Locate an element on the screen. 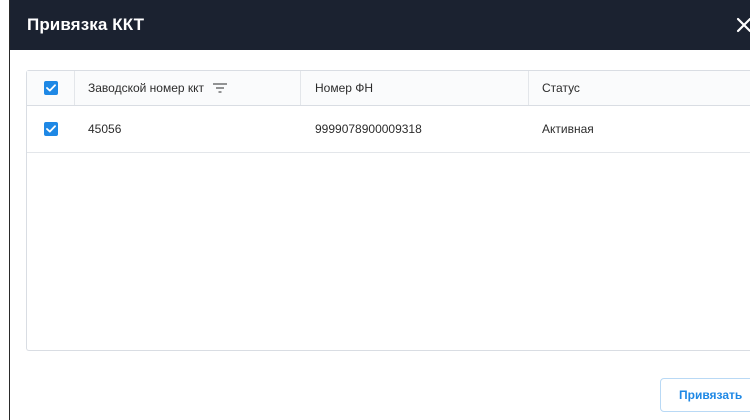 The image size is (750, 420). row-checkbox is located at coordinates (51, 129).